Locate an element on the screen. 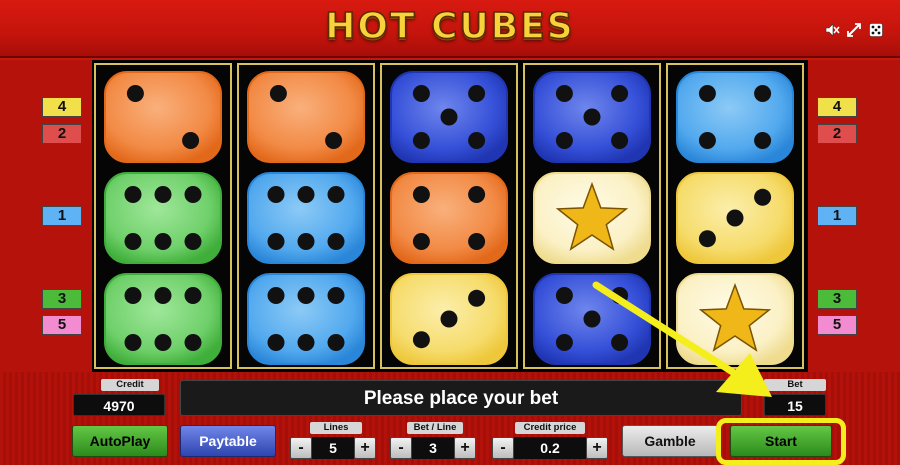 The width and height of the screenshot is (900, 465). hint-arrow-icon is located at coordinates (669, 331).